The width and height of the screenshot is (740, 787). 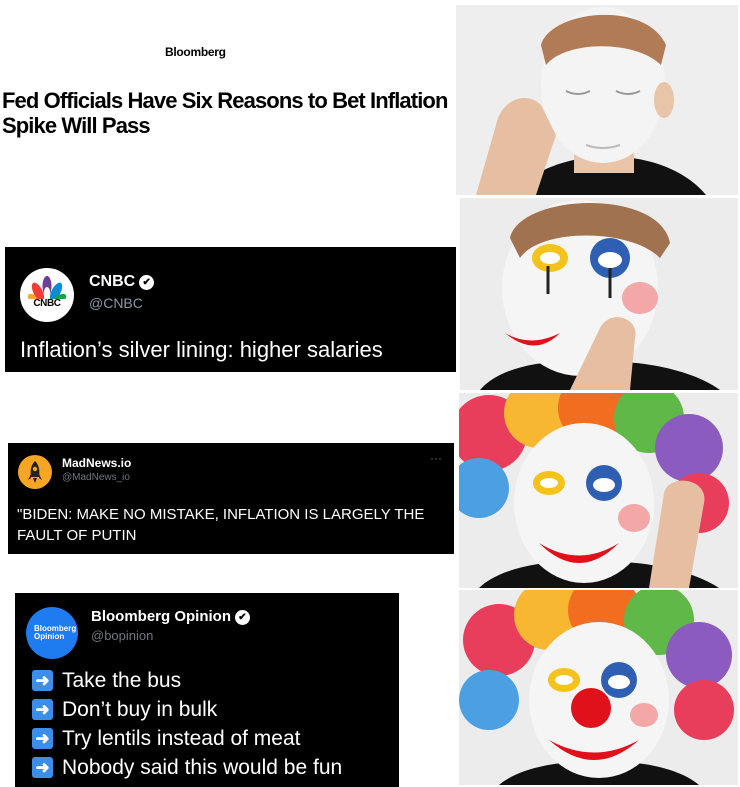 What do you see at coordinates (47, 295) in the screenshot?
I see `cnbc-peacock-logo-icon: CNBC` at bounding box center [47, 295].